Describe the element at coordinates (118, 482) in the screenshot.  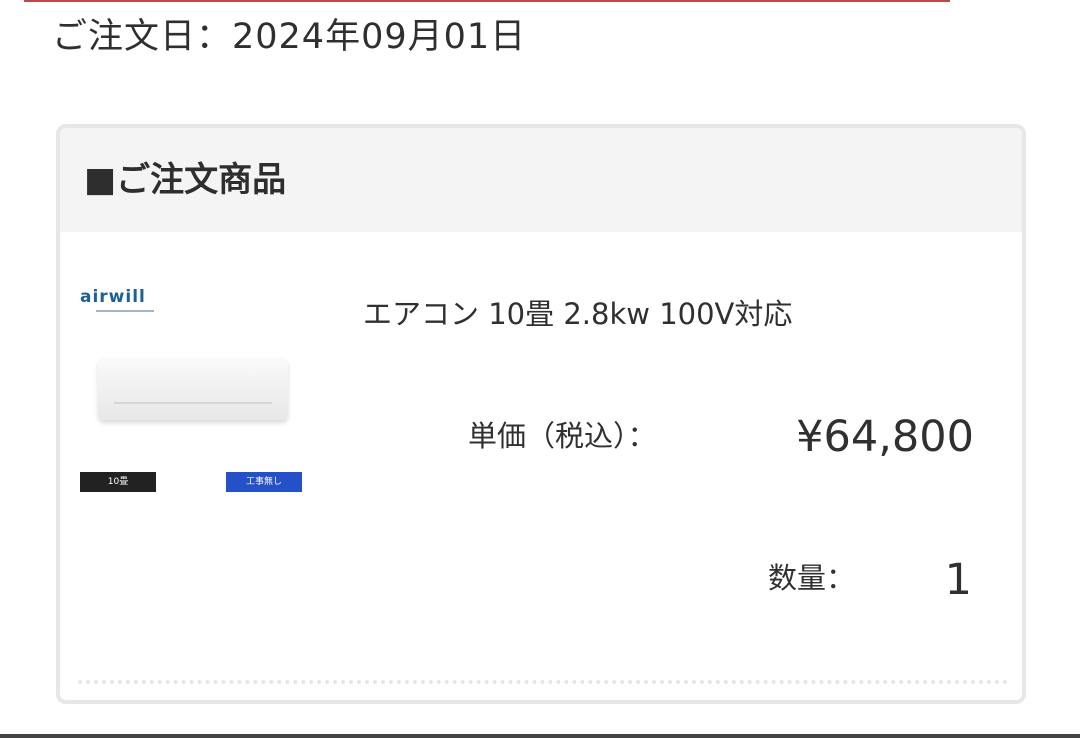
I see `capacity-badge: 10畳` at that location.